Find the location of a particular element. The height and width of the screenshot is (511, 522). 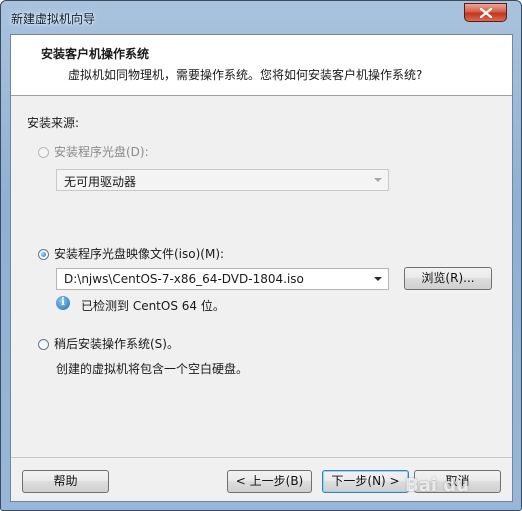

install-later-label: 稍后安装操作系统(S)。 is located at coordinates (116, 344).